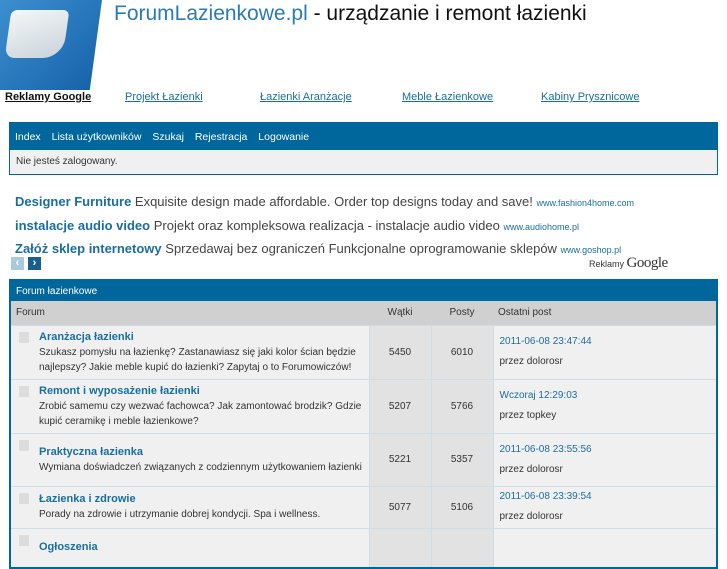  I want to click on post-count, so click(462, 548).